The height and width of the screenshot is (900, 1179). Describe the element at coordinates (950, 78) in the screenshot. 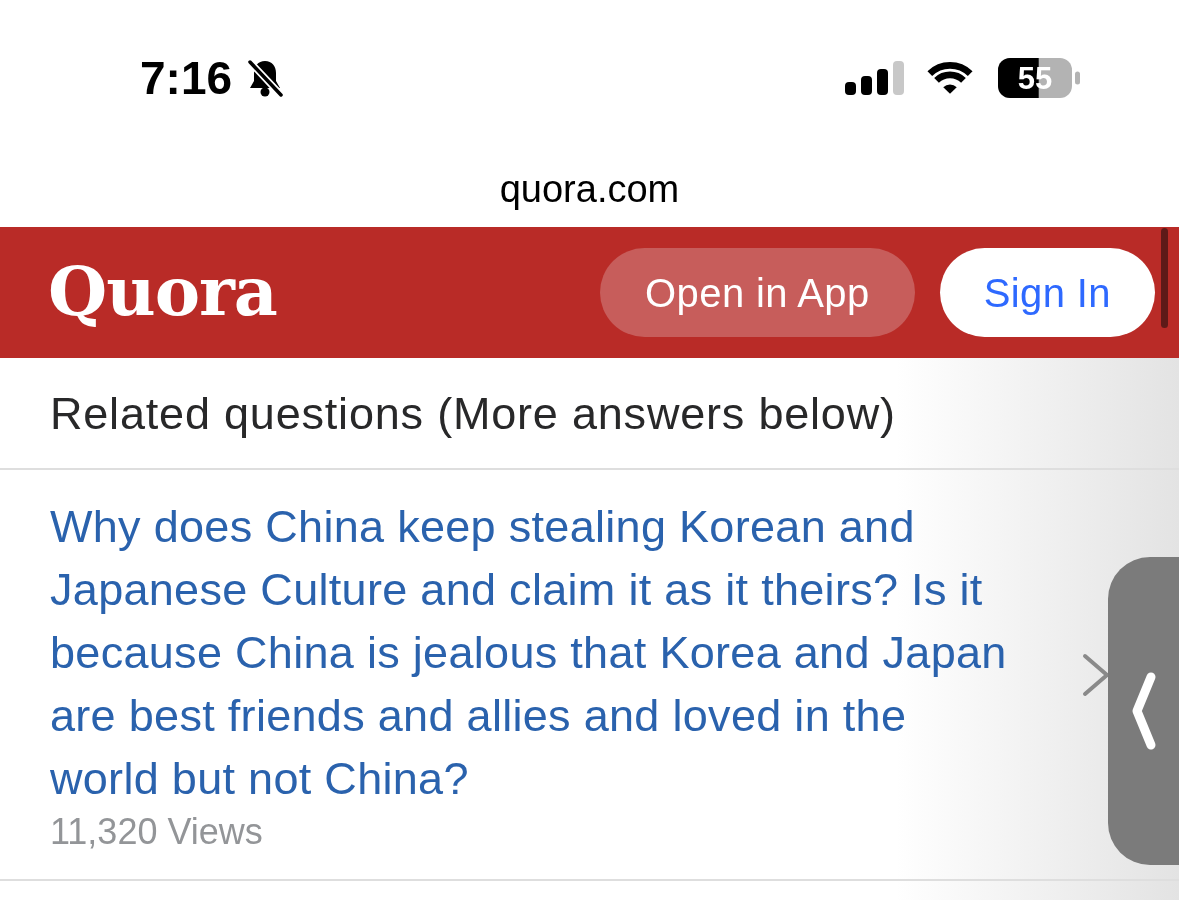

I see `wifi-icon` at that location.